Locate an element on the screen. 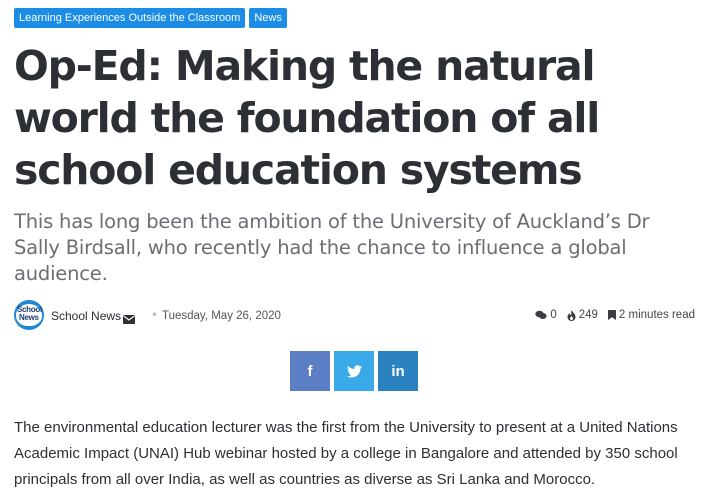 This screenshot has width=705, height=502. email-icon is located at coordinates (129, 317).